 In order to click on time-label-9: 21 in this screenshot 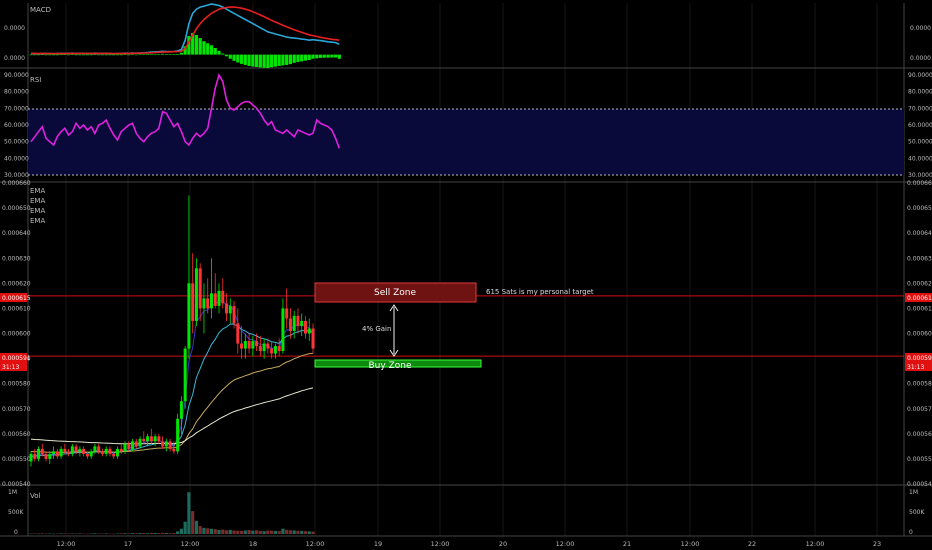, I will do `click(627, 544)`.